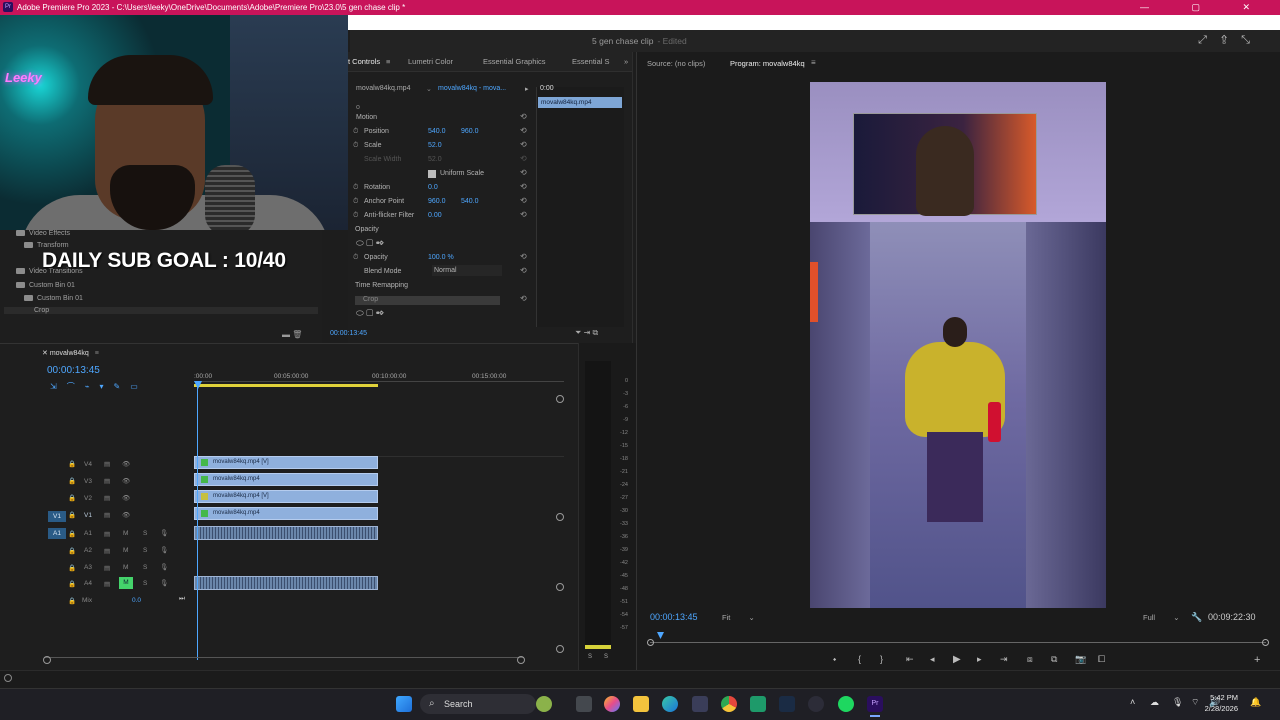 This screenshot has height=720, width=1280. What do you see at coordinates (286, 533) in the screenshot?
I see `audio-clip-a1` at bounding box center [286, 533].